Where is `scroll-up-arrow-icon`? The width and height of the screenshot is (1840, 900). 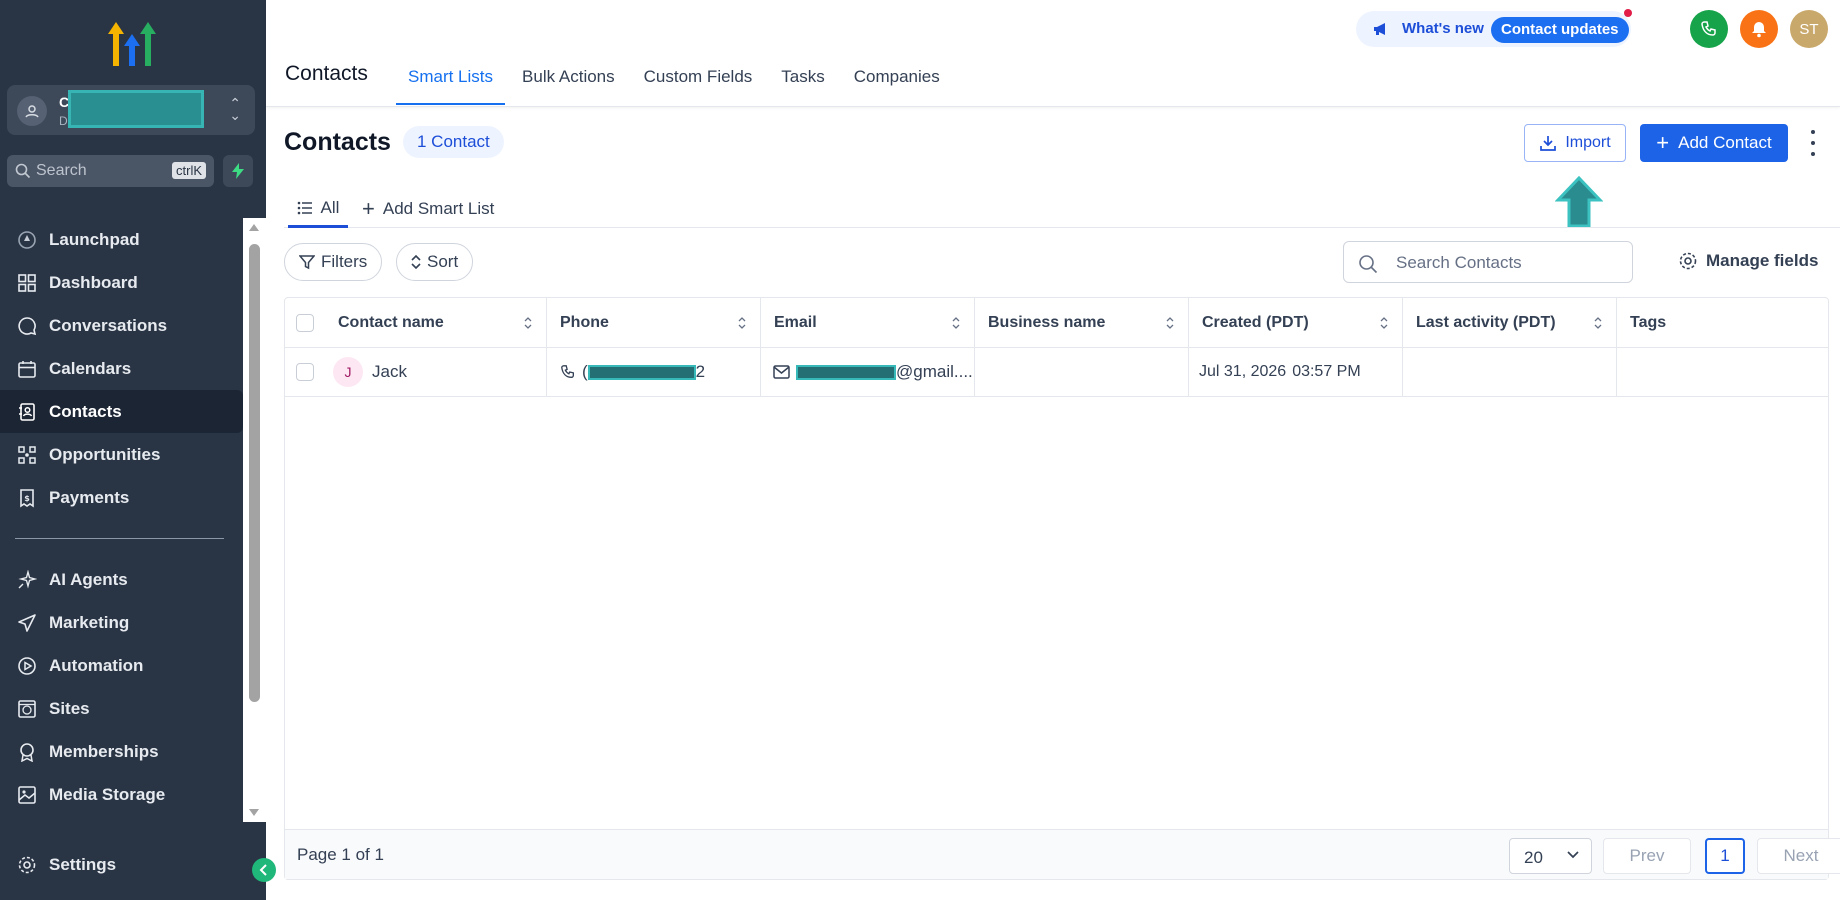
scroll-up-arrow-icon is located at coordinates (254, 227).